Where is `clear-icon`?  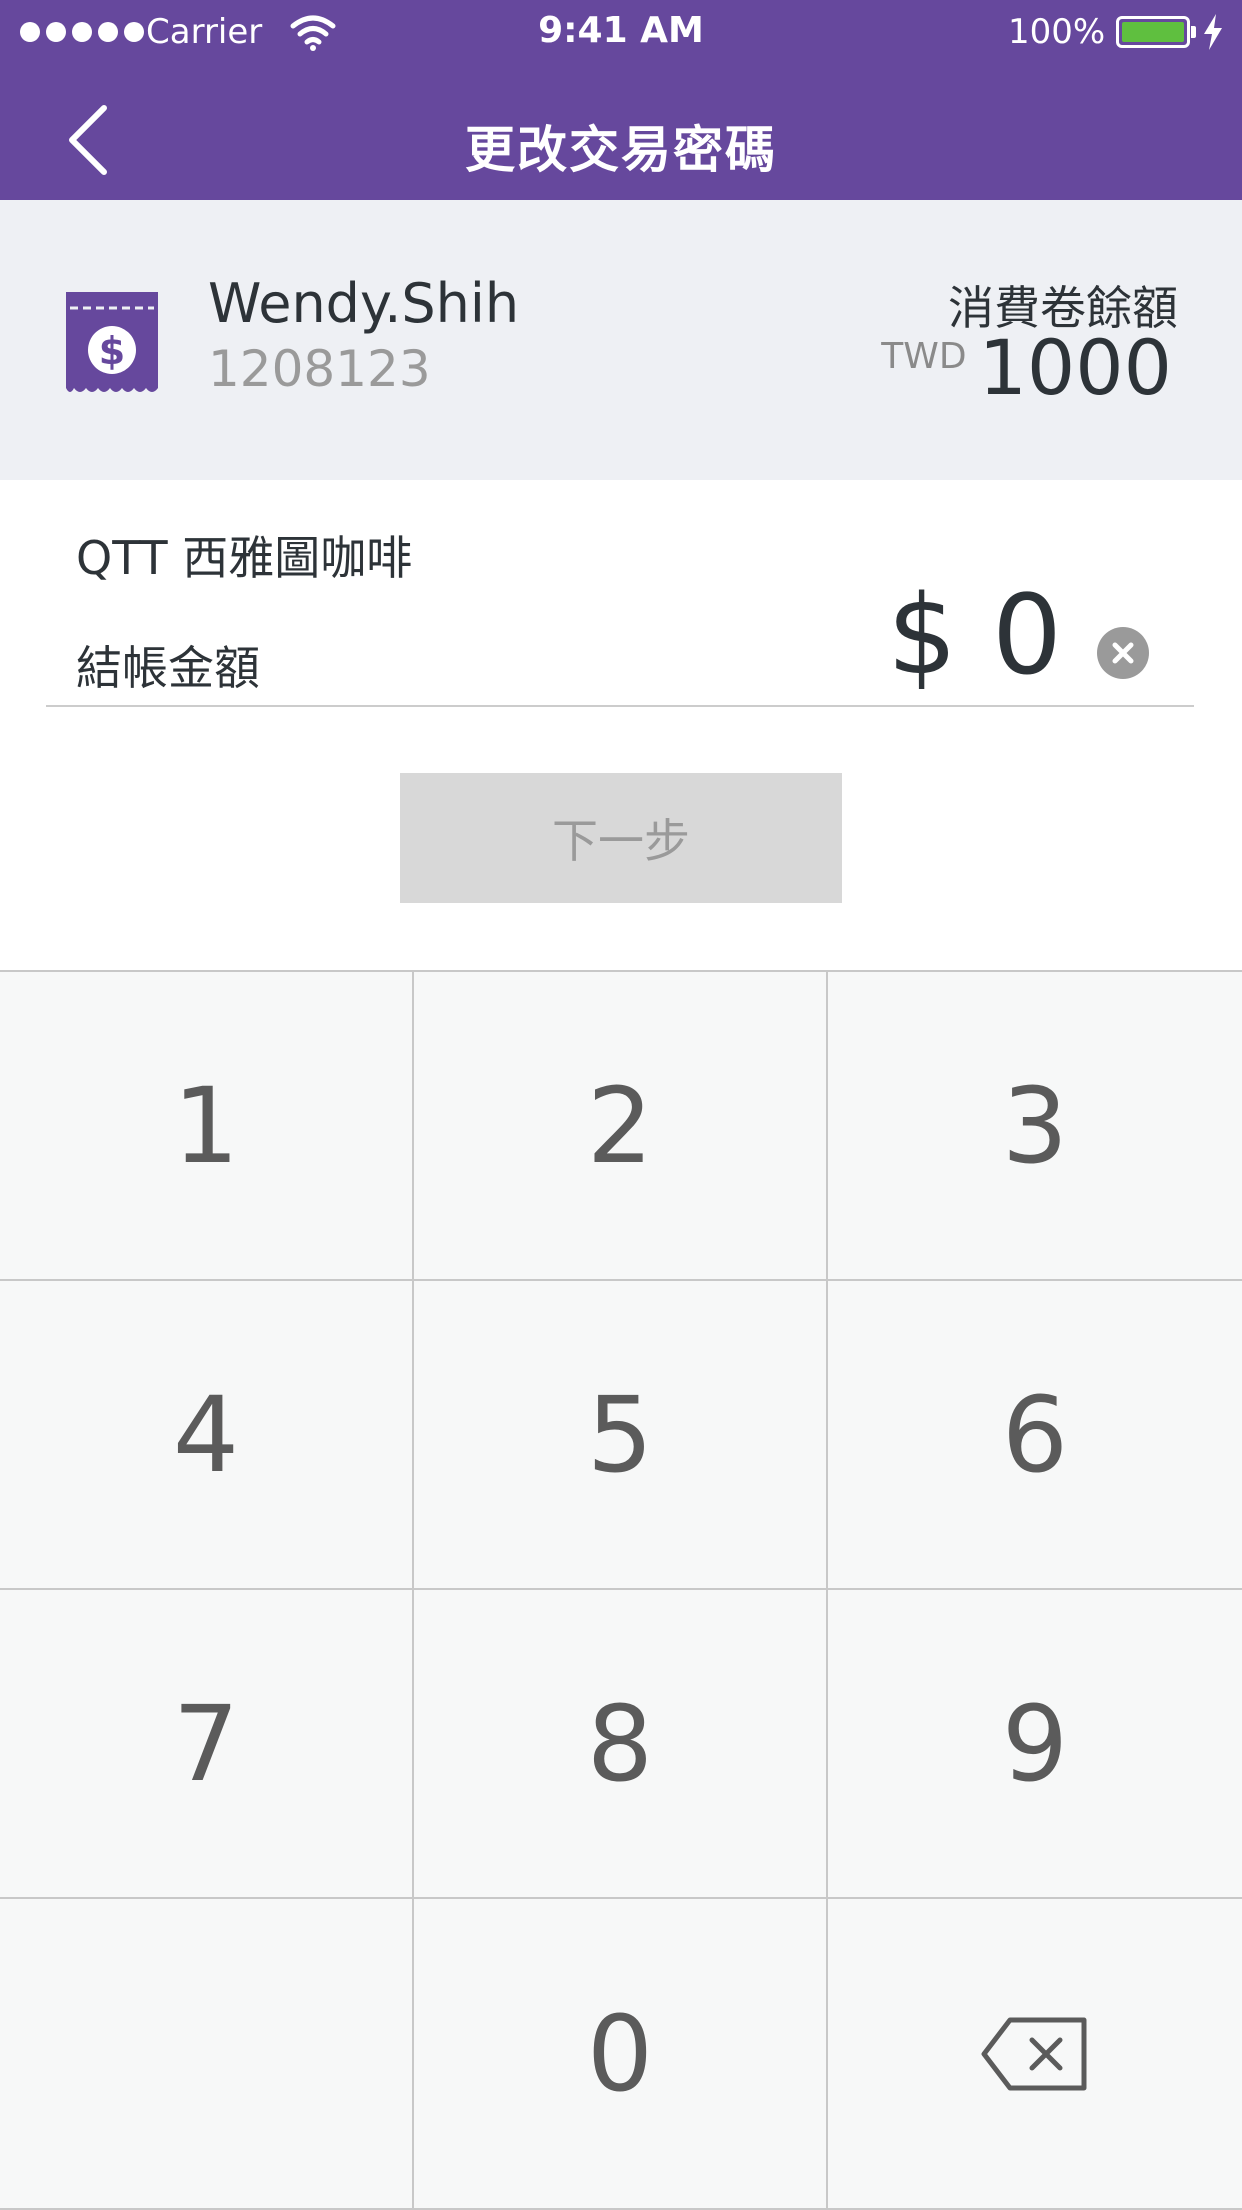 clear-icon is located at coordinates (1123, 653).